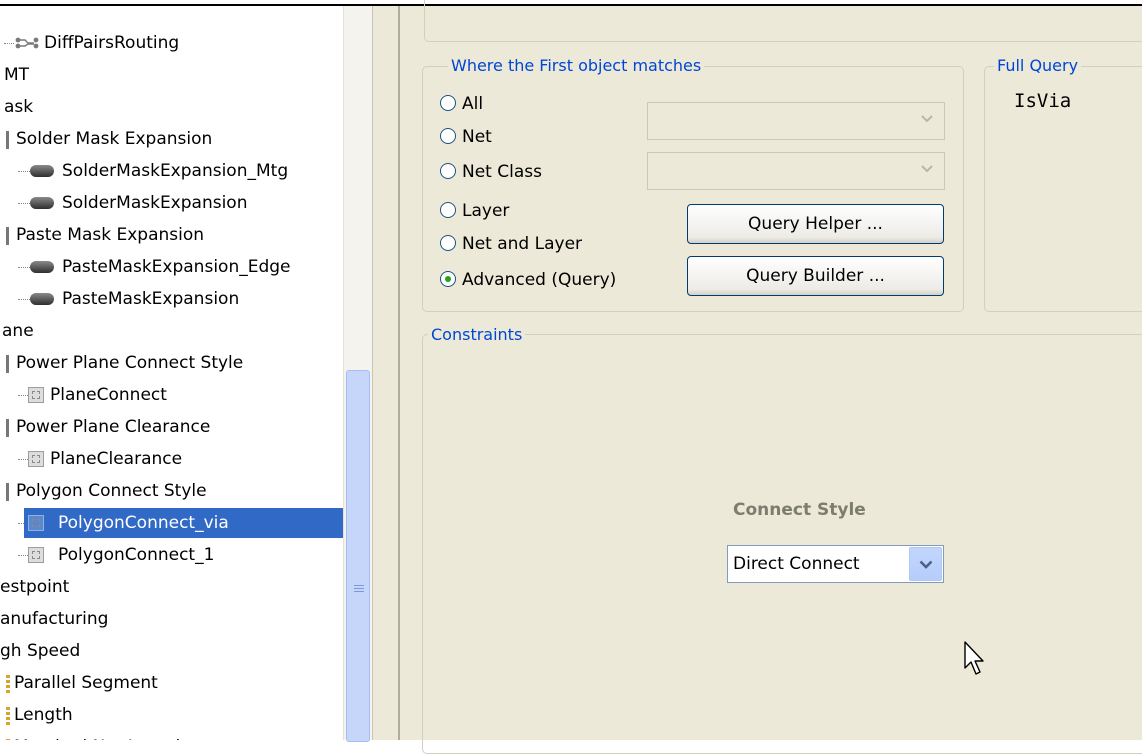 Image resolution: width=1142 pixels, height=754 pixels. What do you see at coordinates (170, 715) in the screenshot?
I see `tree-item-length: Length` at bounding box center [170, 715].